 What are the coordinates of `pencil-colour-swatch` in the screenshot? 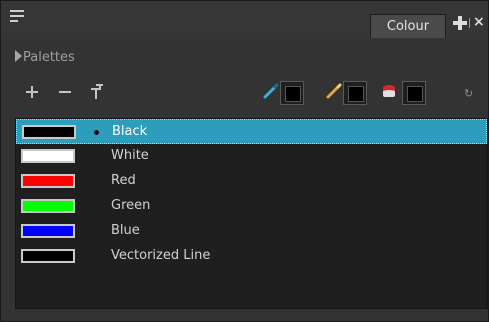 It's located at (292, 93).